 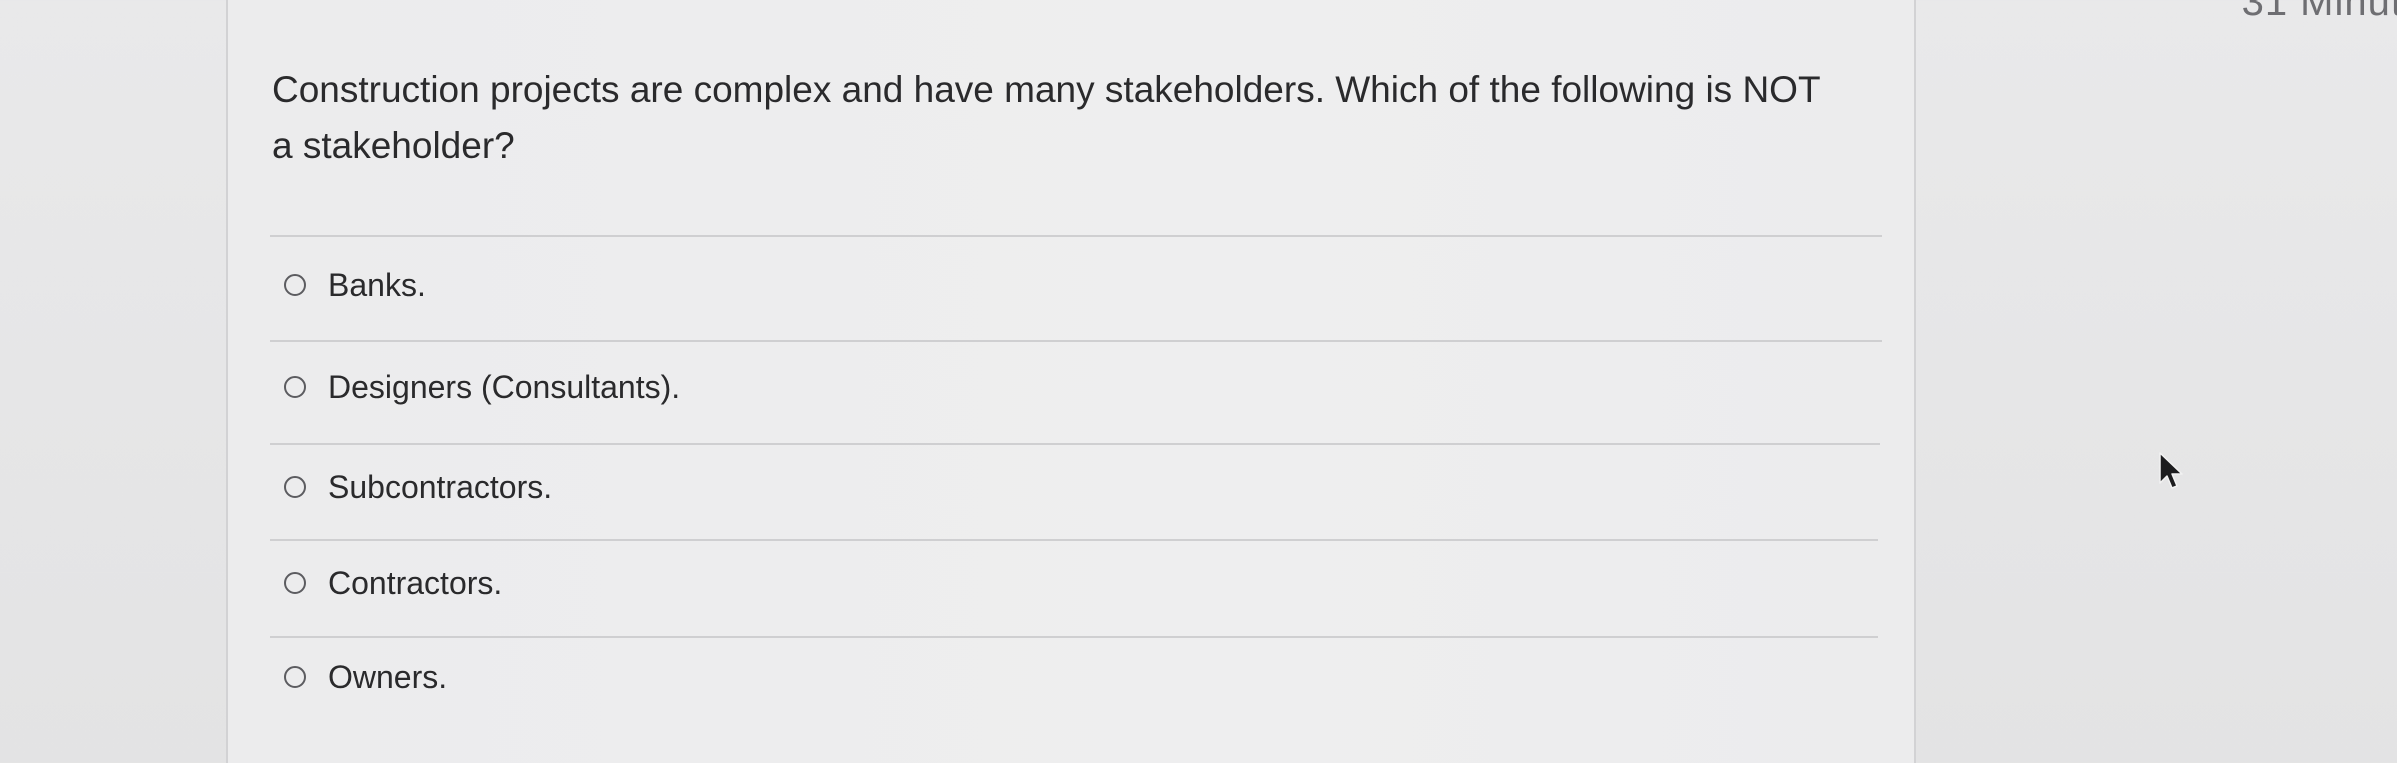 What do you see at coordinates (504, 386) in the screenshot?
I see `option-label: Designers (Consultants).` at bounding box center [504, 386].